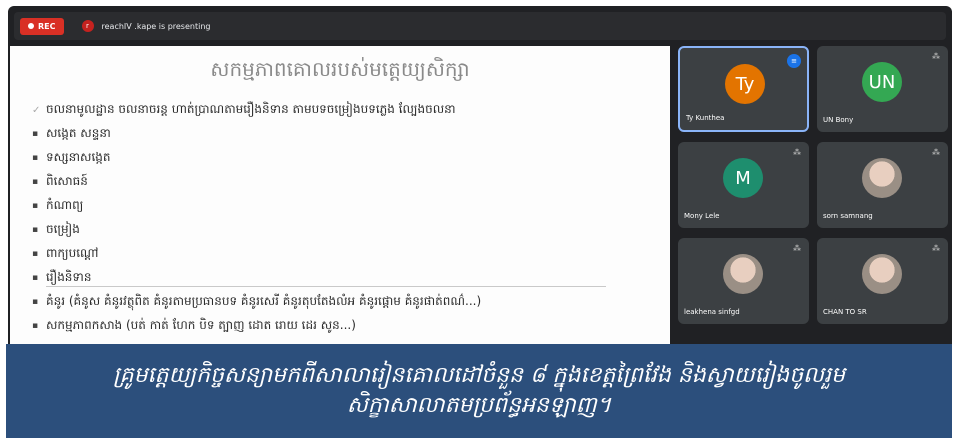 The image size is (962, 440). Describe the element at coordinates (67, 181) in the screenshot. I see `slide-bullet-text: ពិសោធន៍` at that location.